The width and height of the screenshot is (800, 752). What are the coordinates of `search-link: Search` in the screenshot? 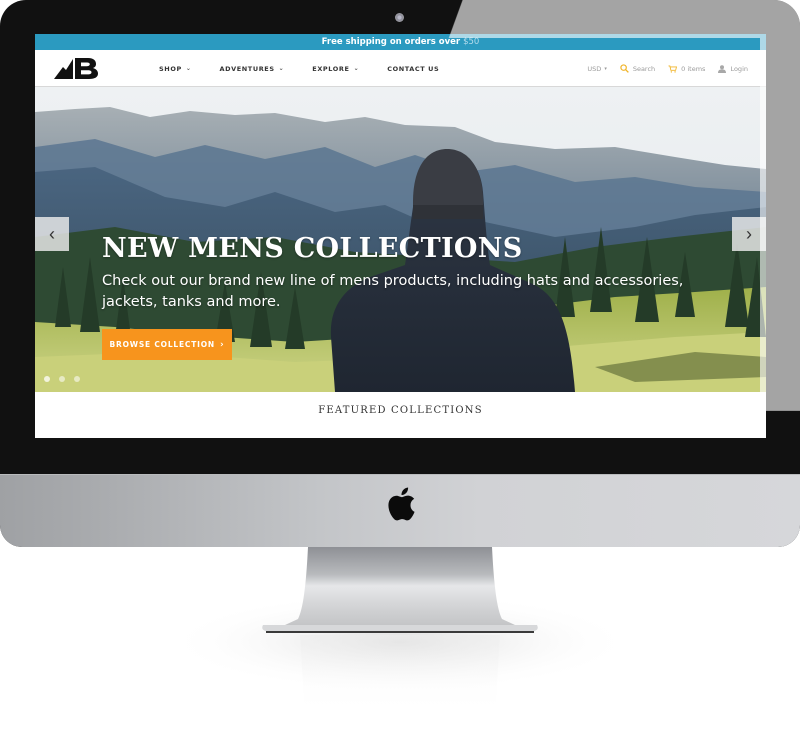 It's located at (637, 68).